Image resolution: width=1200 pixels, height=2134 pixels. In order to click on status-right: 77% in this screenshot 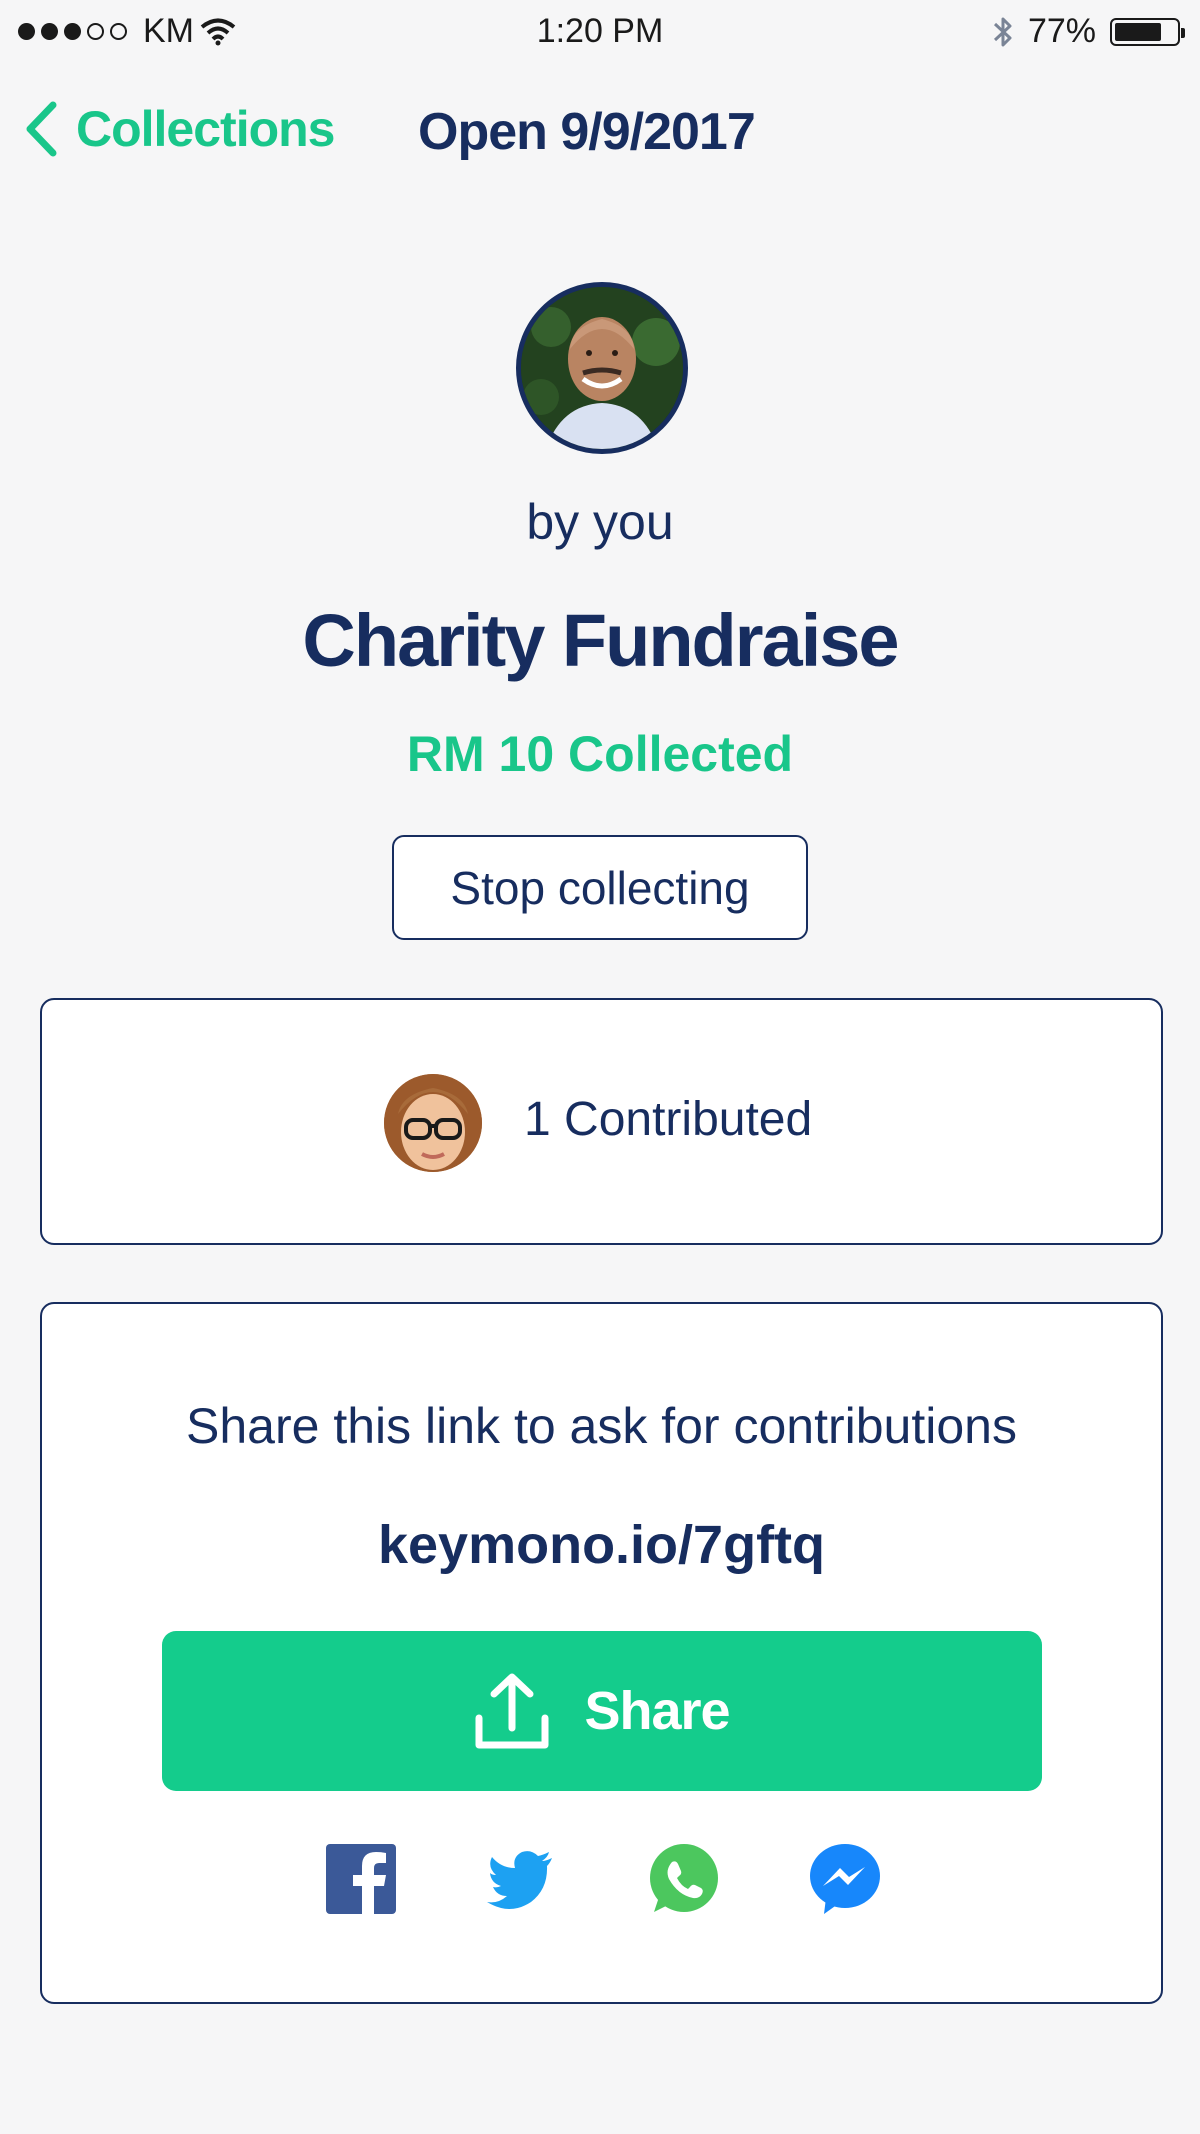, I will do `click(1088, 31)`.